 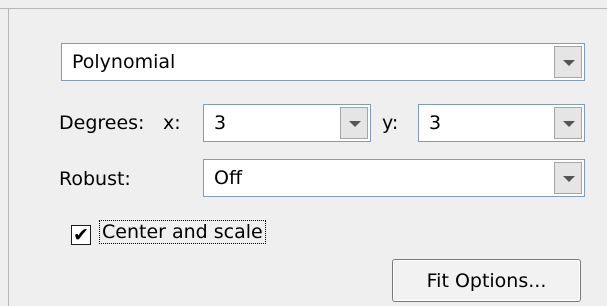 I want to click on fit-type-dropdown-button, so click(x=568, y=62).